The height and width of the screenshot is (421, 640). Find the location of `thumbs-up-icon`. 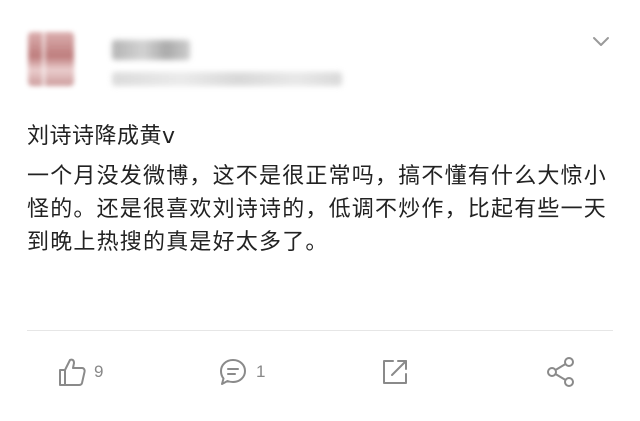

thumbs-up-icon is located at coordinates (72, 372).